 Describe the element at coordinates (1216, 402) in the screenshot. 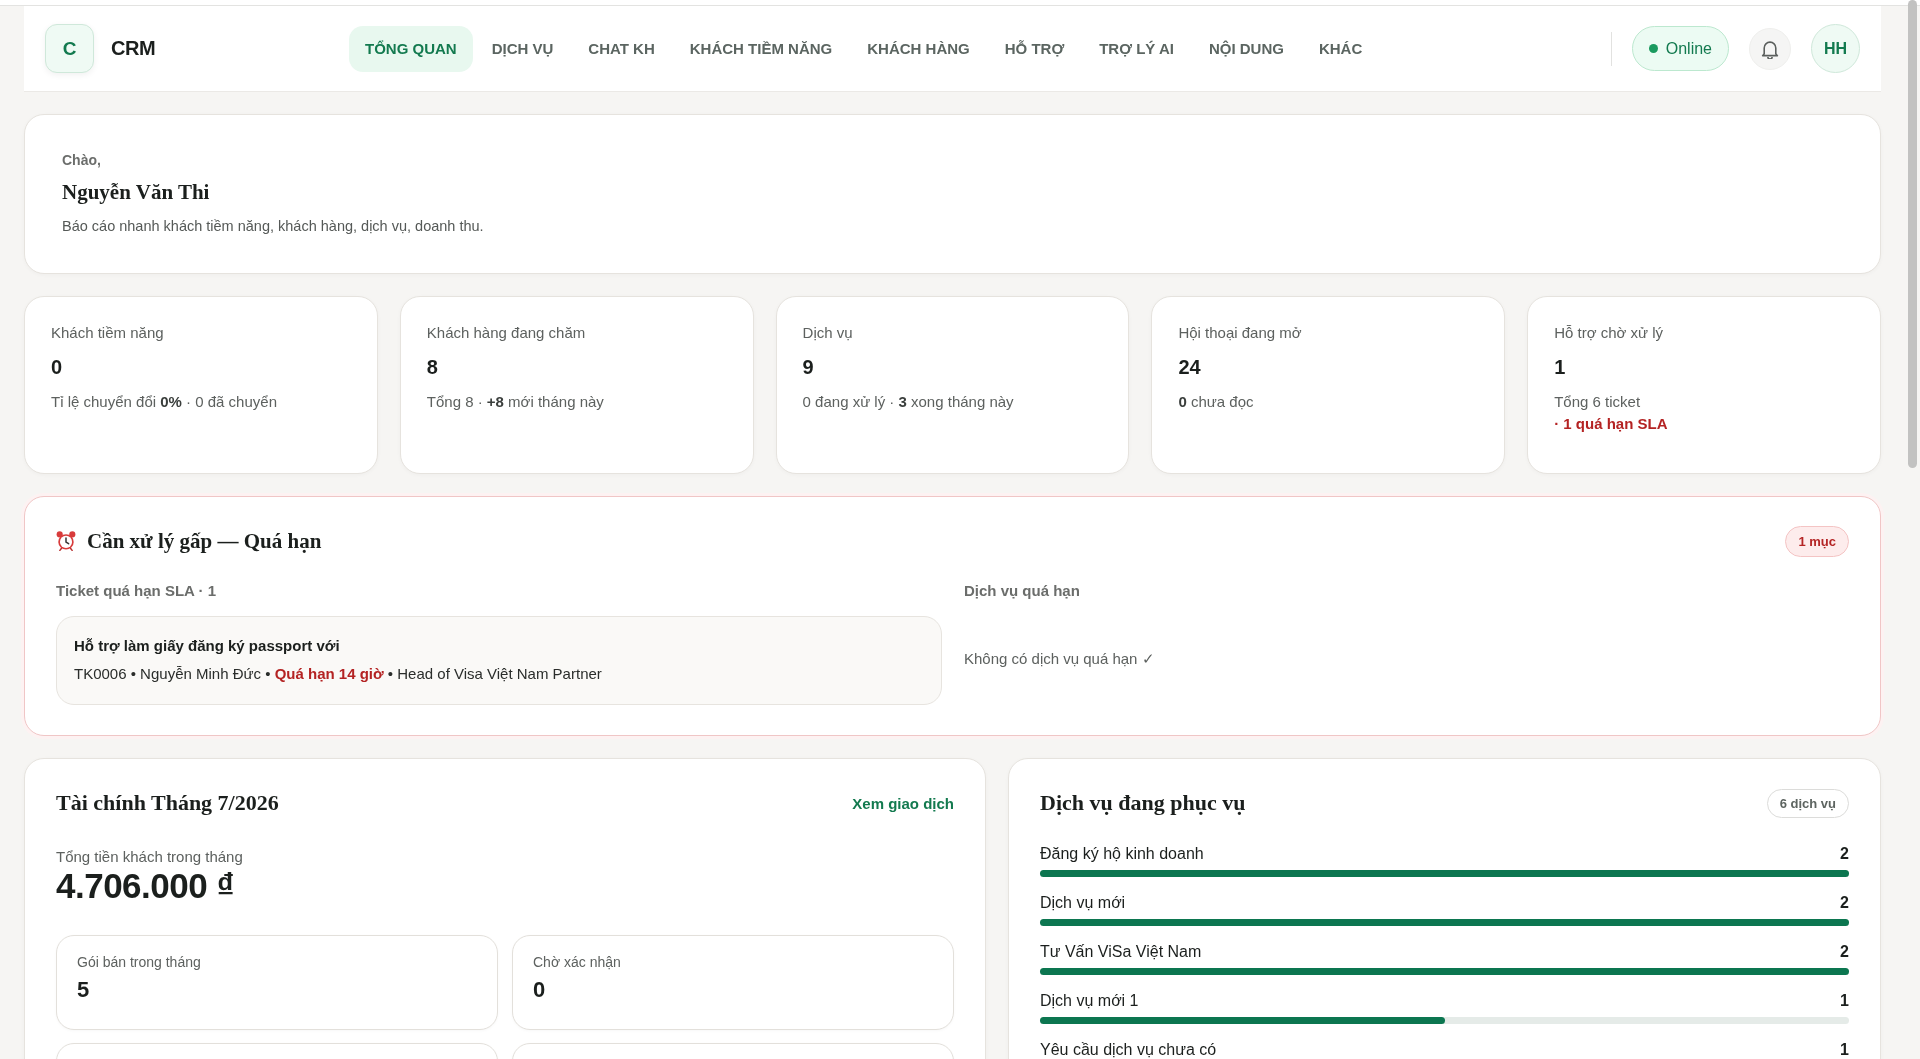

I see `stat-note: 0 chưa đọc` at that location.